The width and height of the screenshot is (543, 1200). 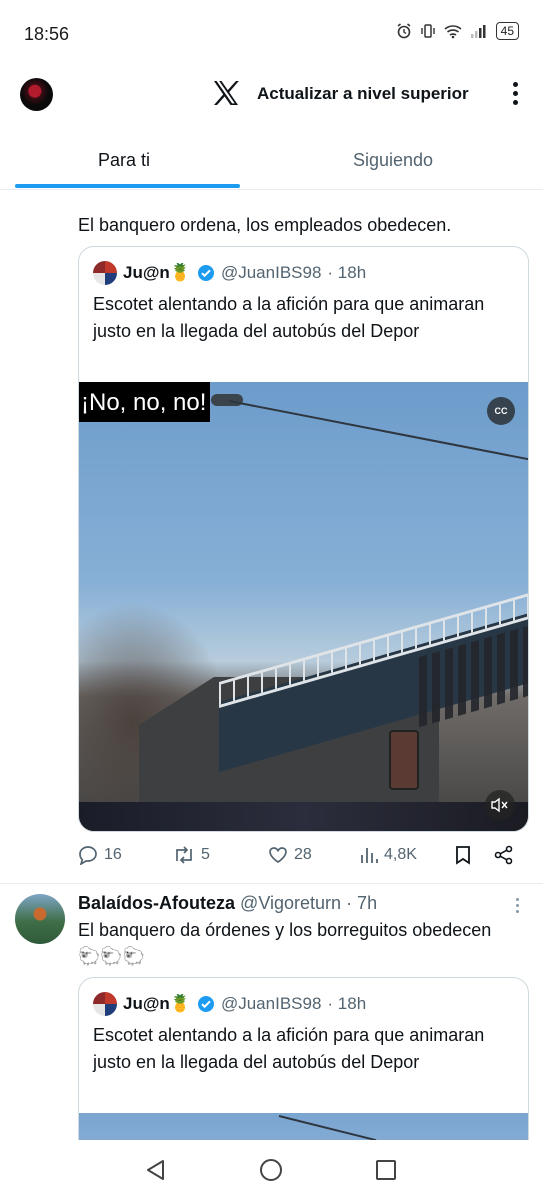 I want to click on feed-tabs: Para ti Siguiendo, so click(x=271, y=160).